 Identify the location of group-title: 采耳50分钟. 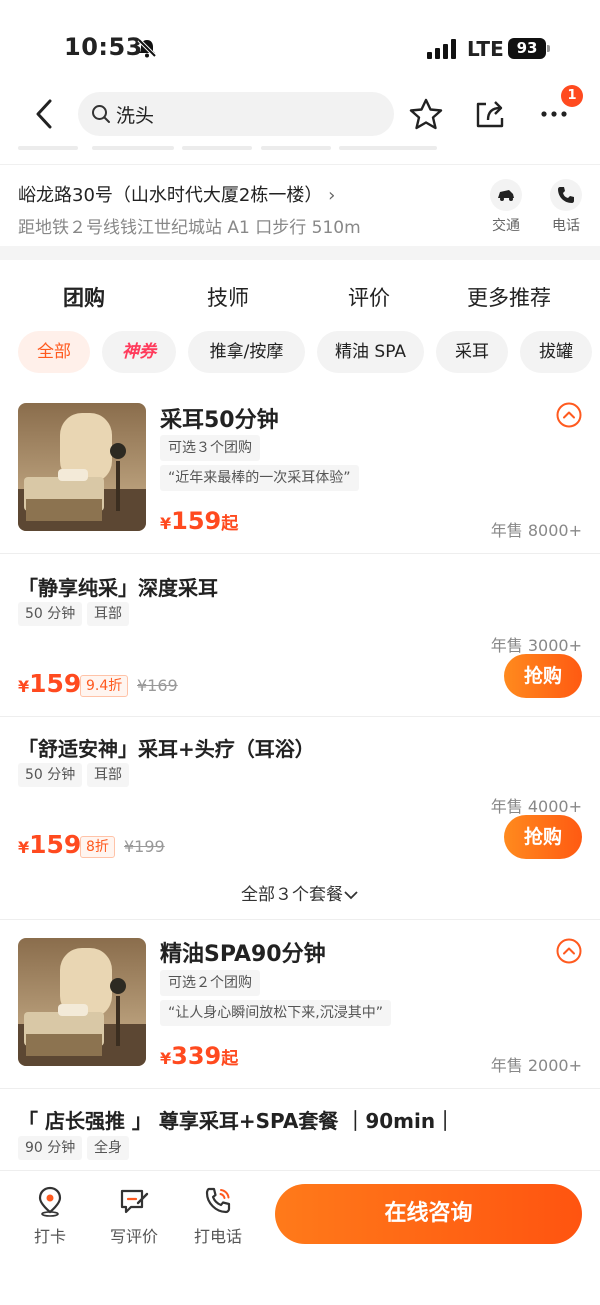
(219, 420).